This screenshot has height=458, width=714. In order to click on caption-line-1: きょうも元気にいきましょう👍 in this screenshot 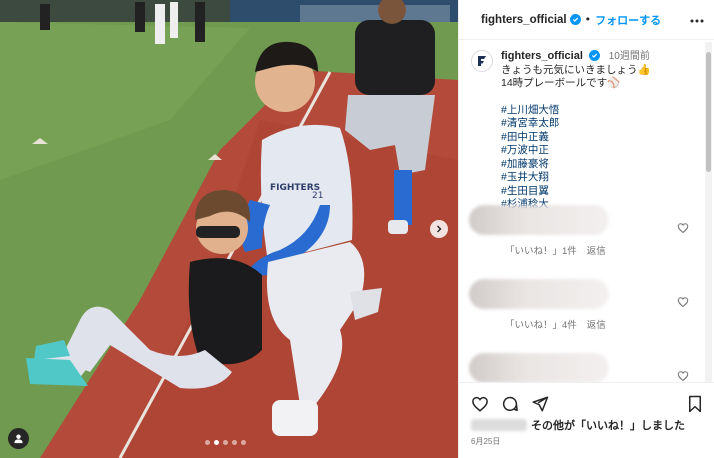, I will do `click(576, 69)`.